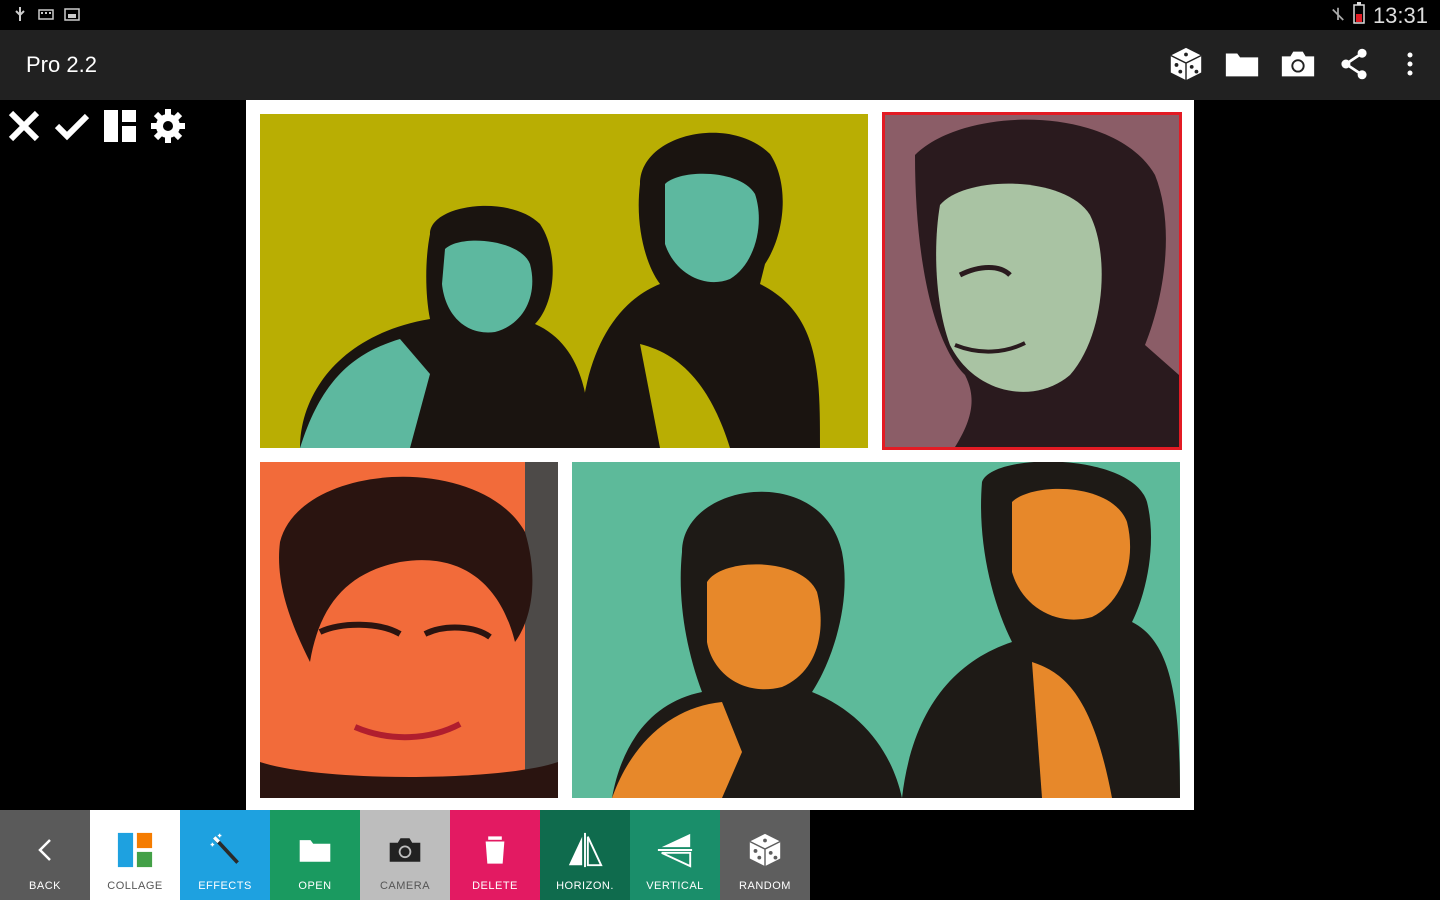 The image size is (1440, 900). Describe the element at coordinates (45, 850) in the screenshot. I see `chevron-left-icon` at that location.